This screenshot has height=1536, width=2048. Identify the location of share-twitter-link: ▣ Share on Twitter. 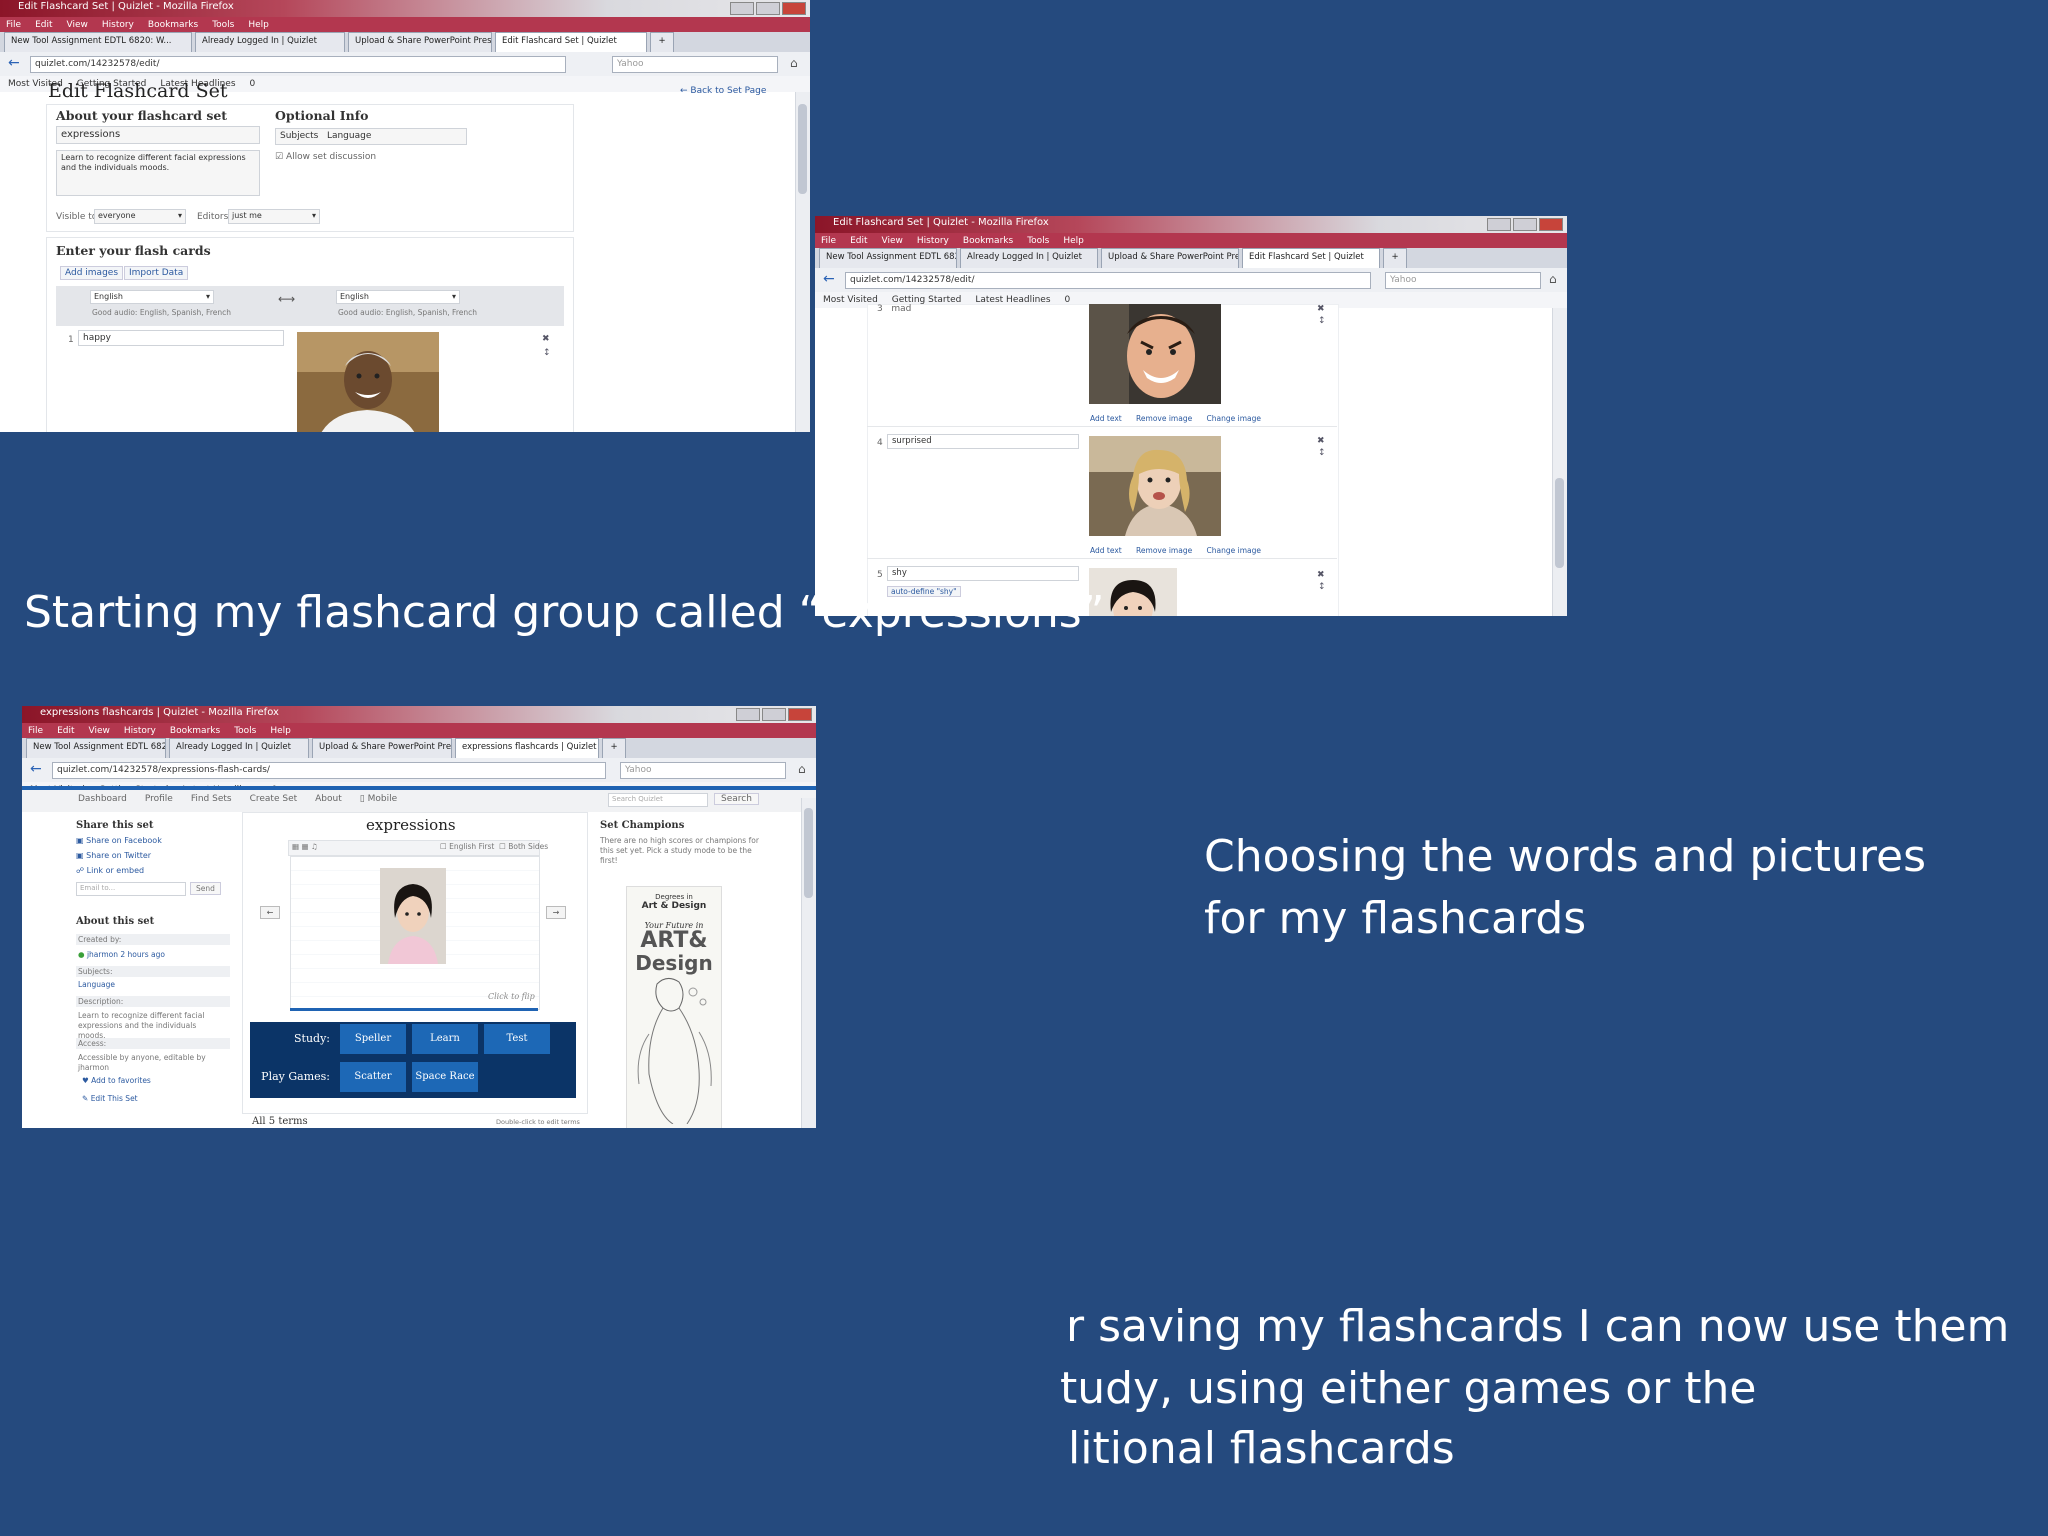
(113, 855).